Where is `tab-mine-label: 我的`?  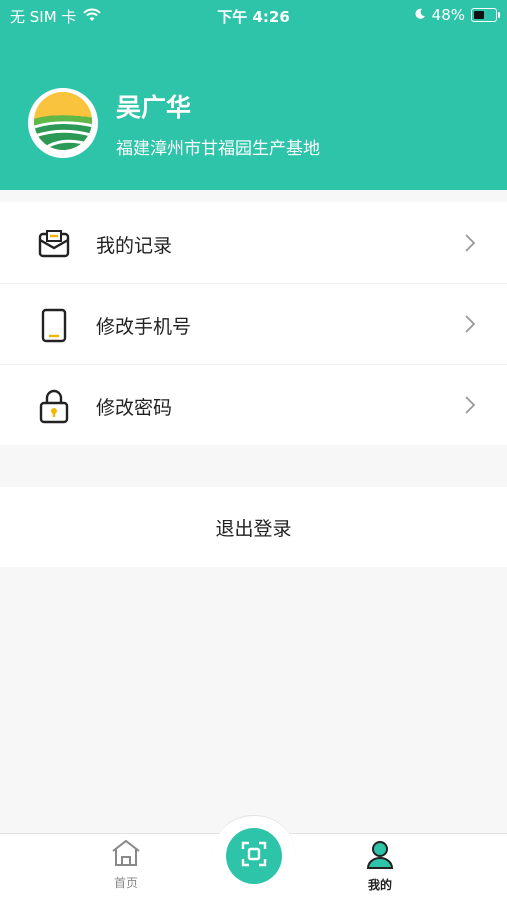 tab-mine-label: 我的 is located at coordinates (379, 885).